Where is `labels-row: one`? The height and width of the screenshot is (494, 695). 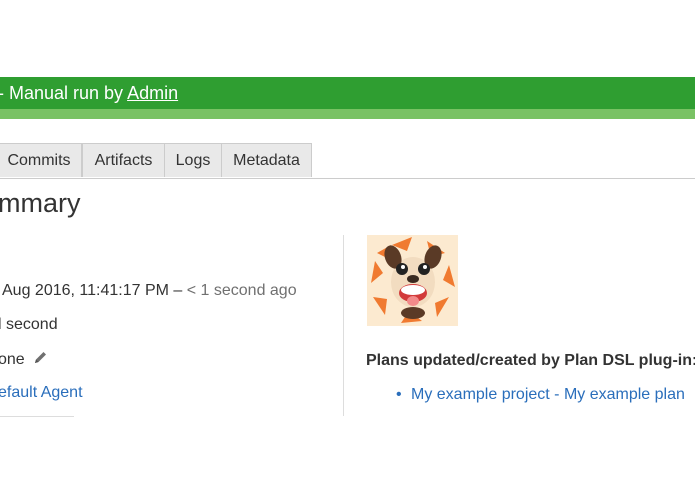 labels-row: one is located at coordinates (24, 360).